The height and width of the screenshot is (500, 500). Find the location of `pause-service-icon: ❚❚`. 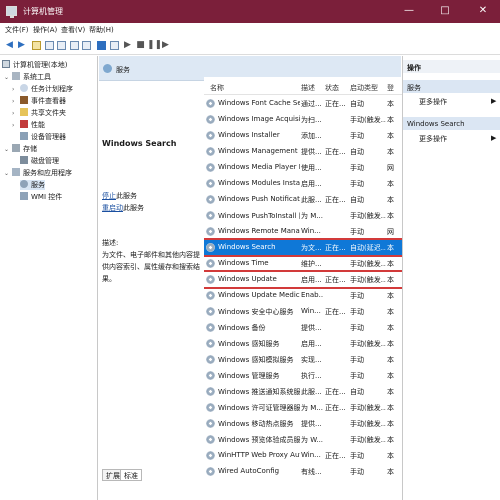

pause-service-icon: ❚❚ is located at coordinates (154, 45).